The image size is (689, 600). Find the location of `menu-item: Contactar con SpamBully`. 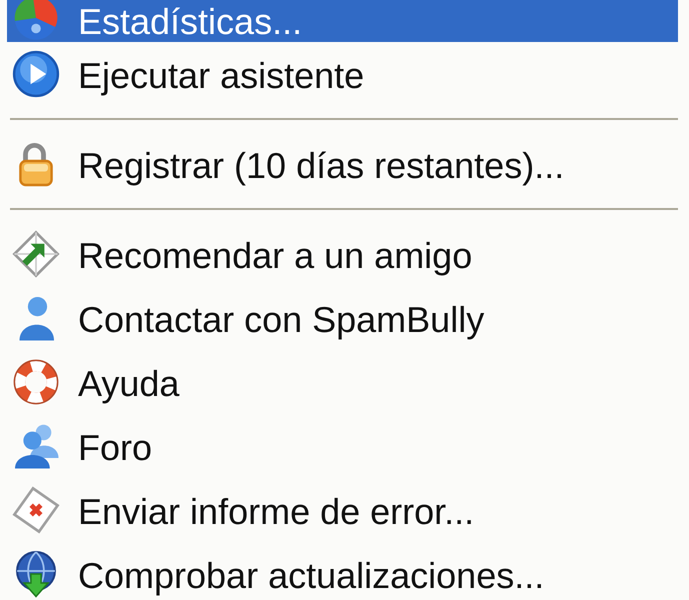

menu-item: Contactar con SpamBully is located at coordinates (342, 318).